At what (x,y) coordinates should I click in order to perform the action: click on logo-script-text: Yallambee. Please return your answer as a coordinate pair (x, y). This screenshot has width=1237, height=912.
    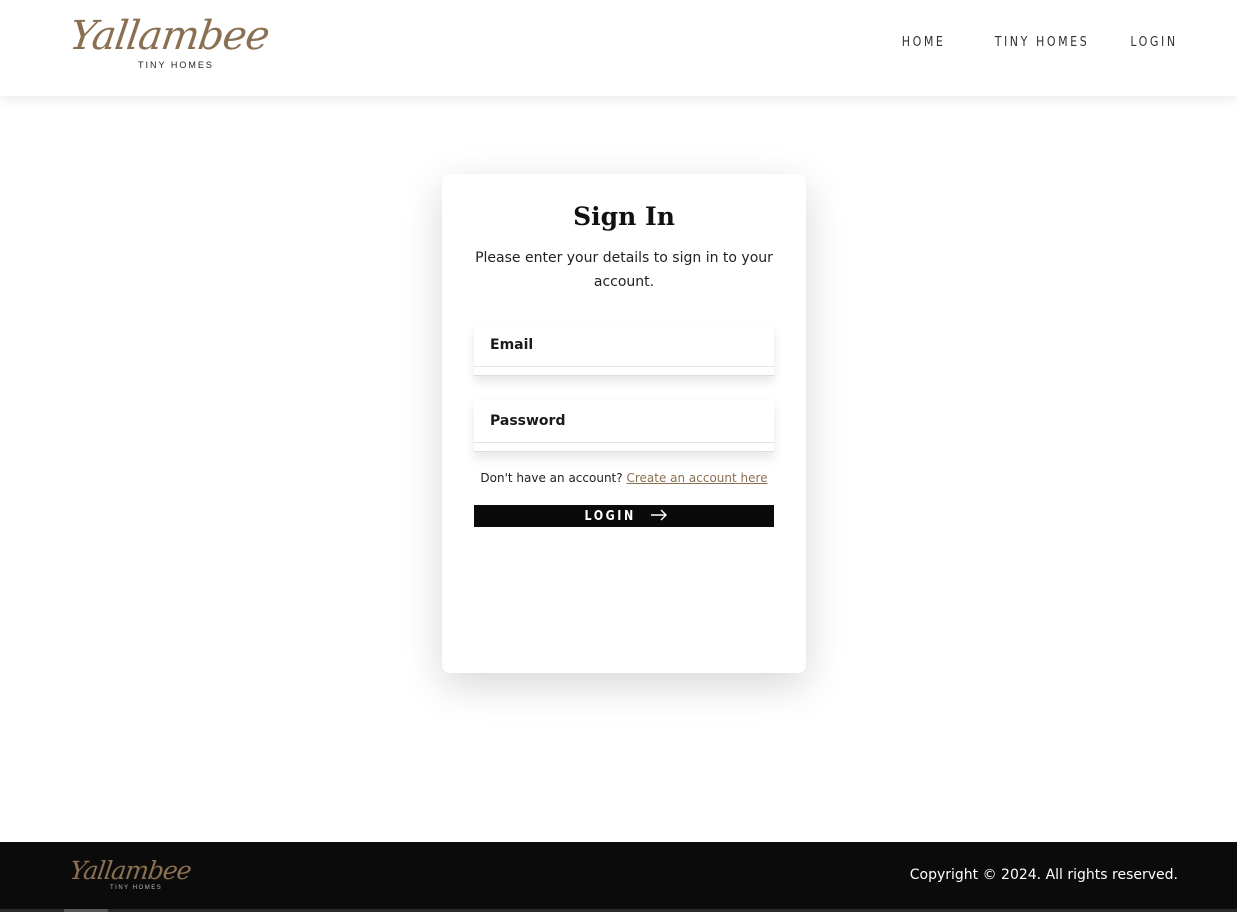
    Looking at the image, I should click on (169, 36).